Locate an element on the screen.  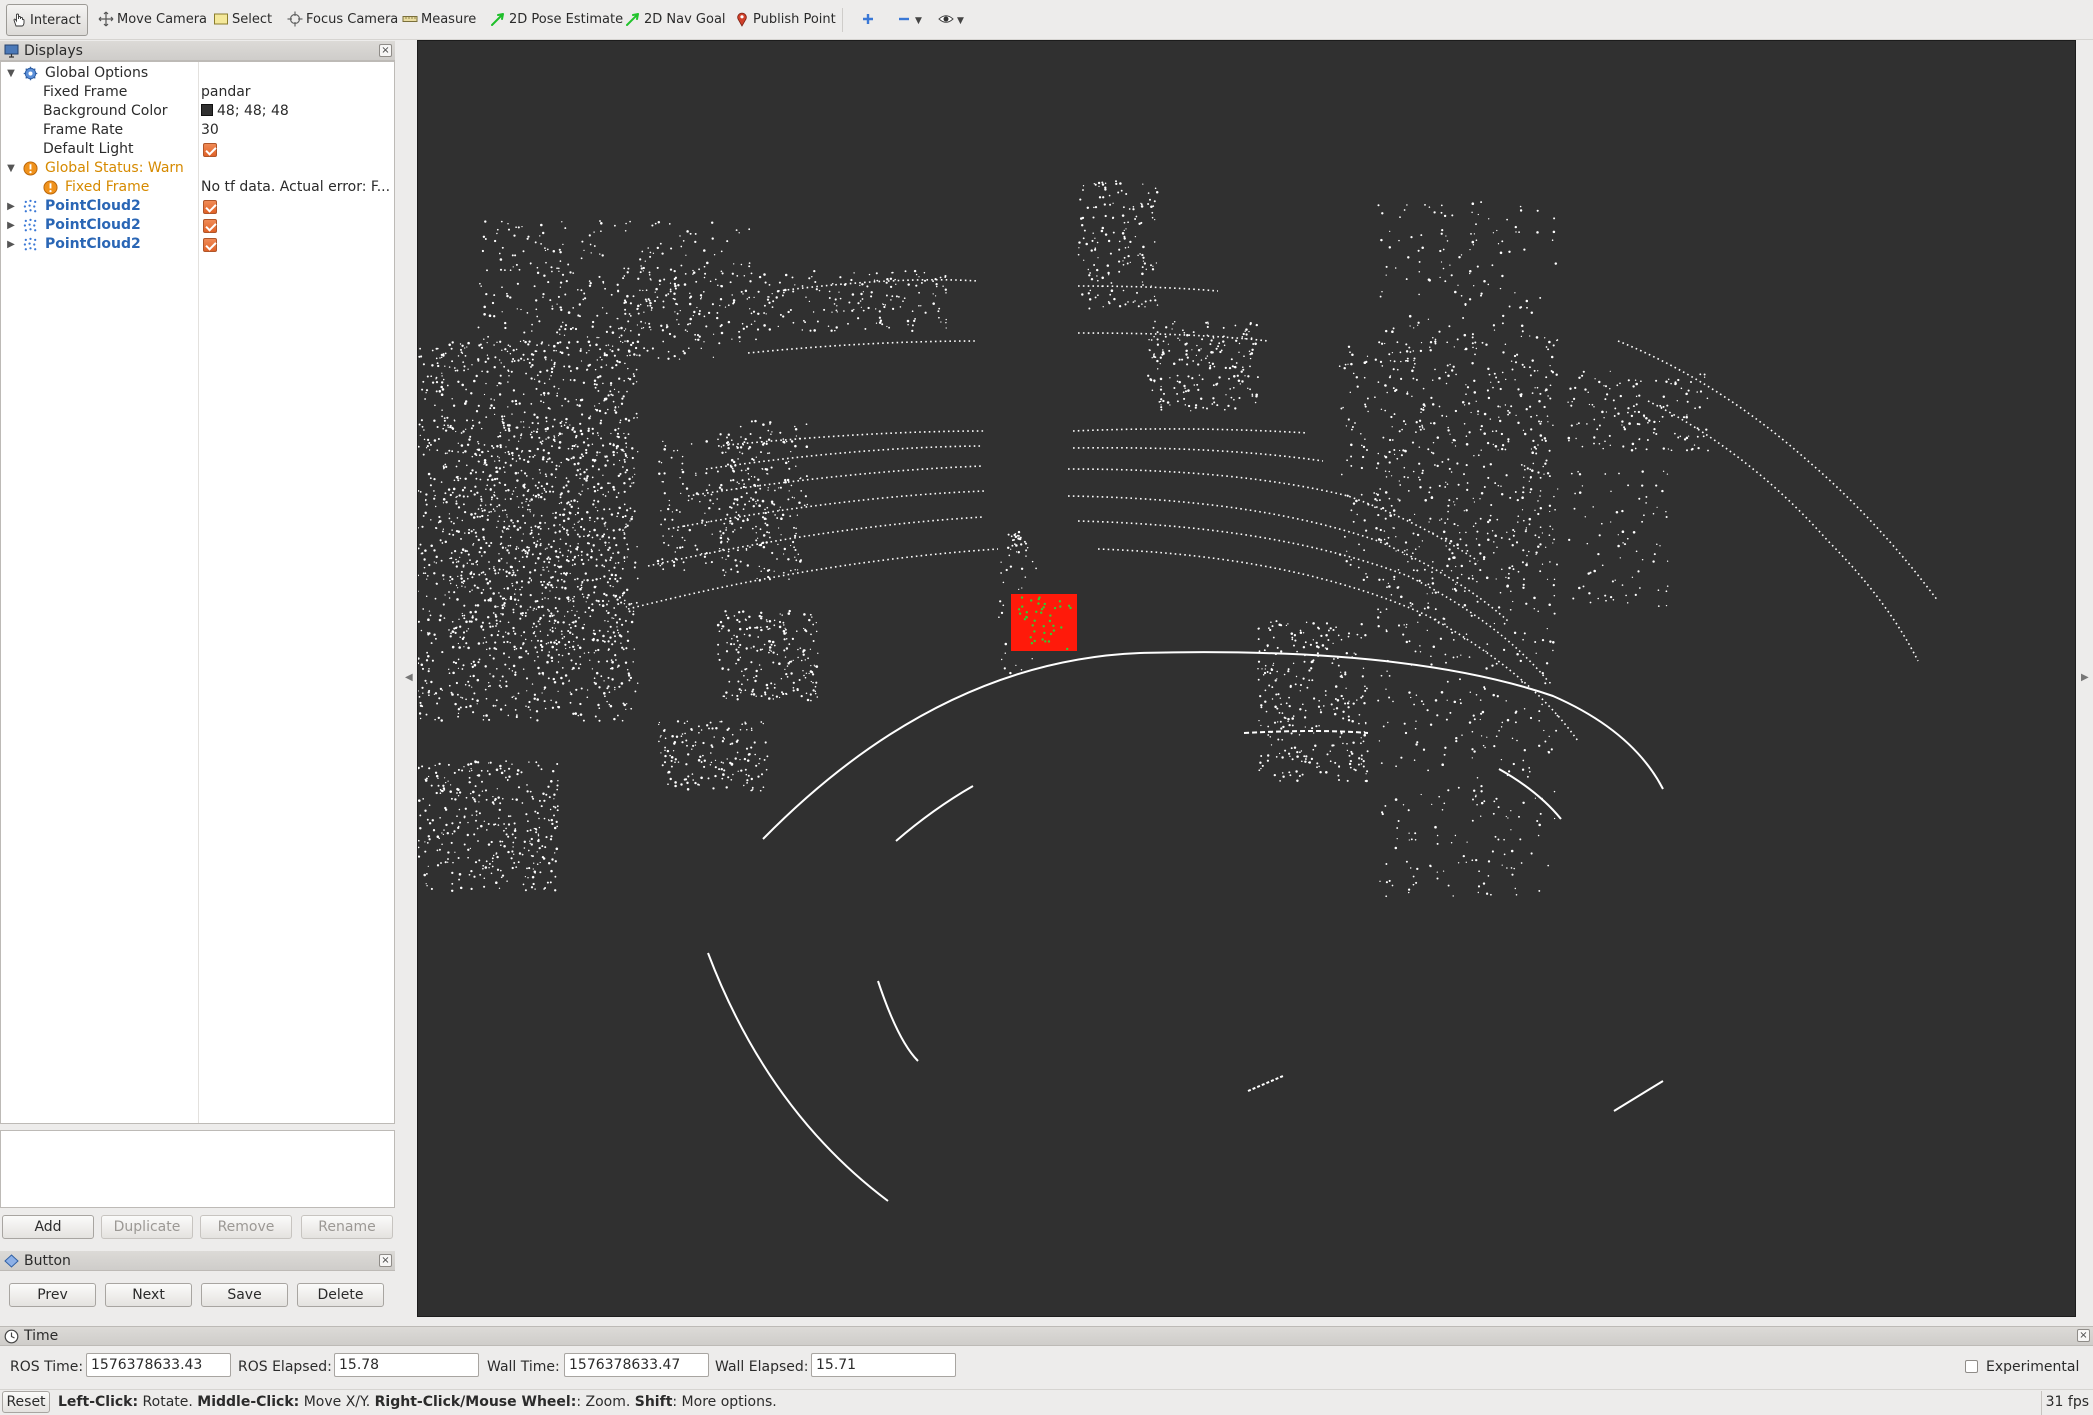
tree-row-pointcloud-3: ▶ PointCloud2 is located at coordinates (197, 244).